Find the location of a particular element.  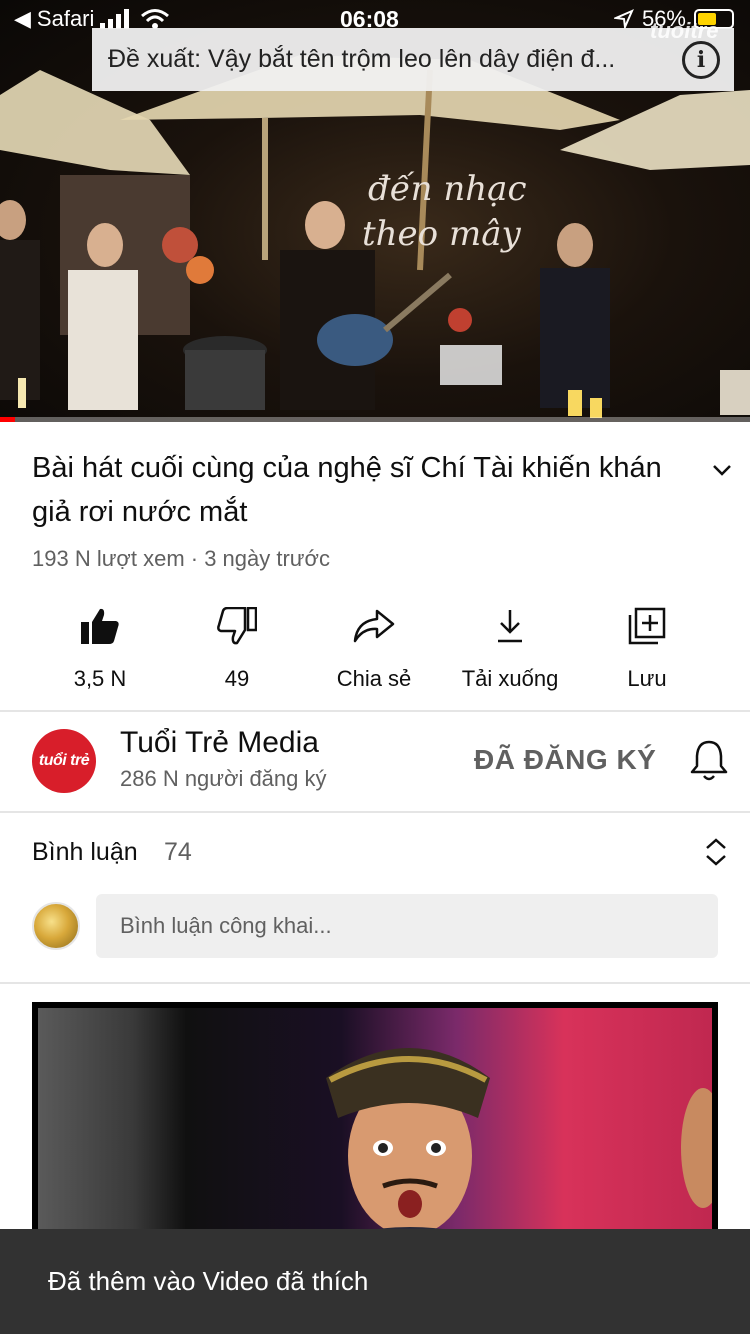

thumbnail-image is located at coordinates (510, 1147).